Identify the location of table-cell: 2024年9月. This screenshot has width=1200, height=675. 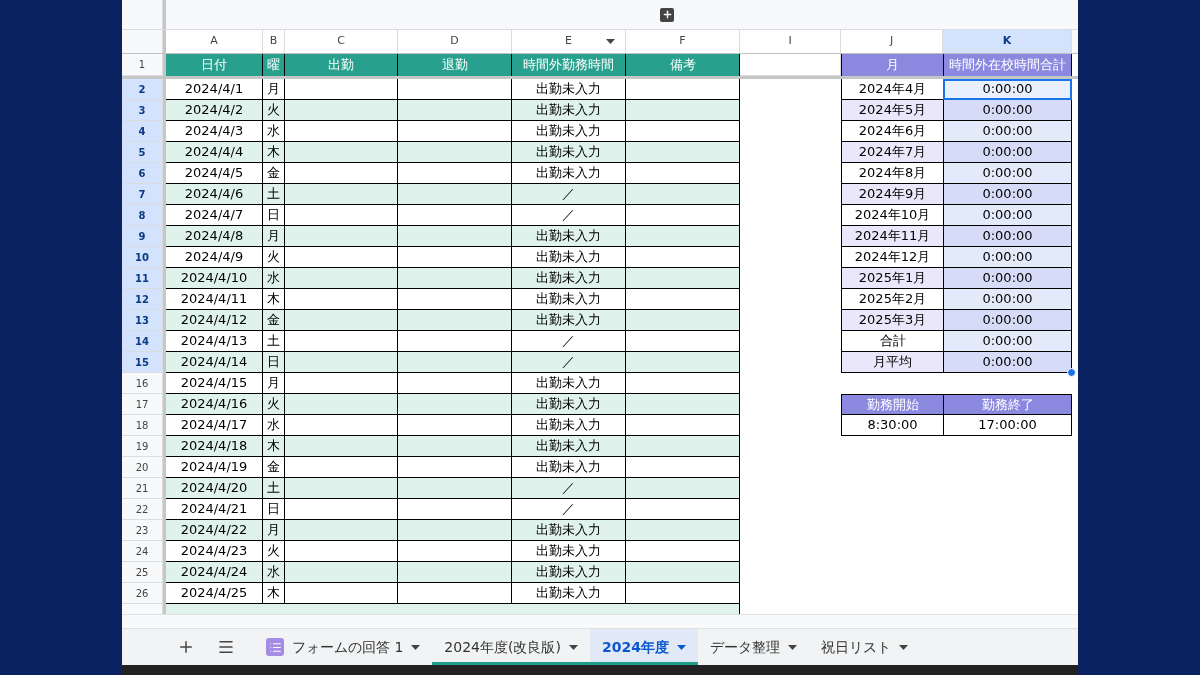
(892, 194).